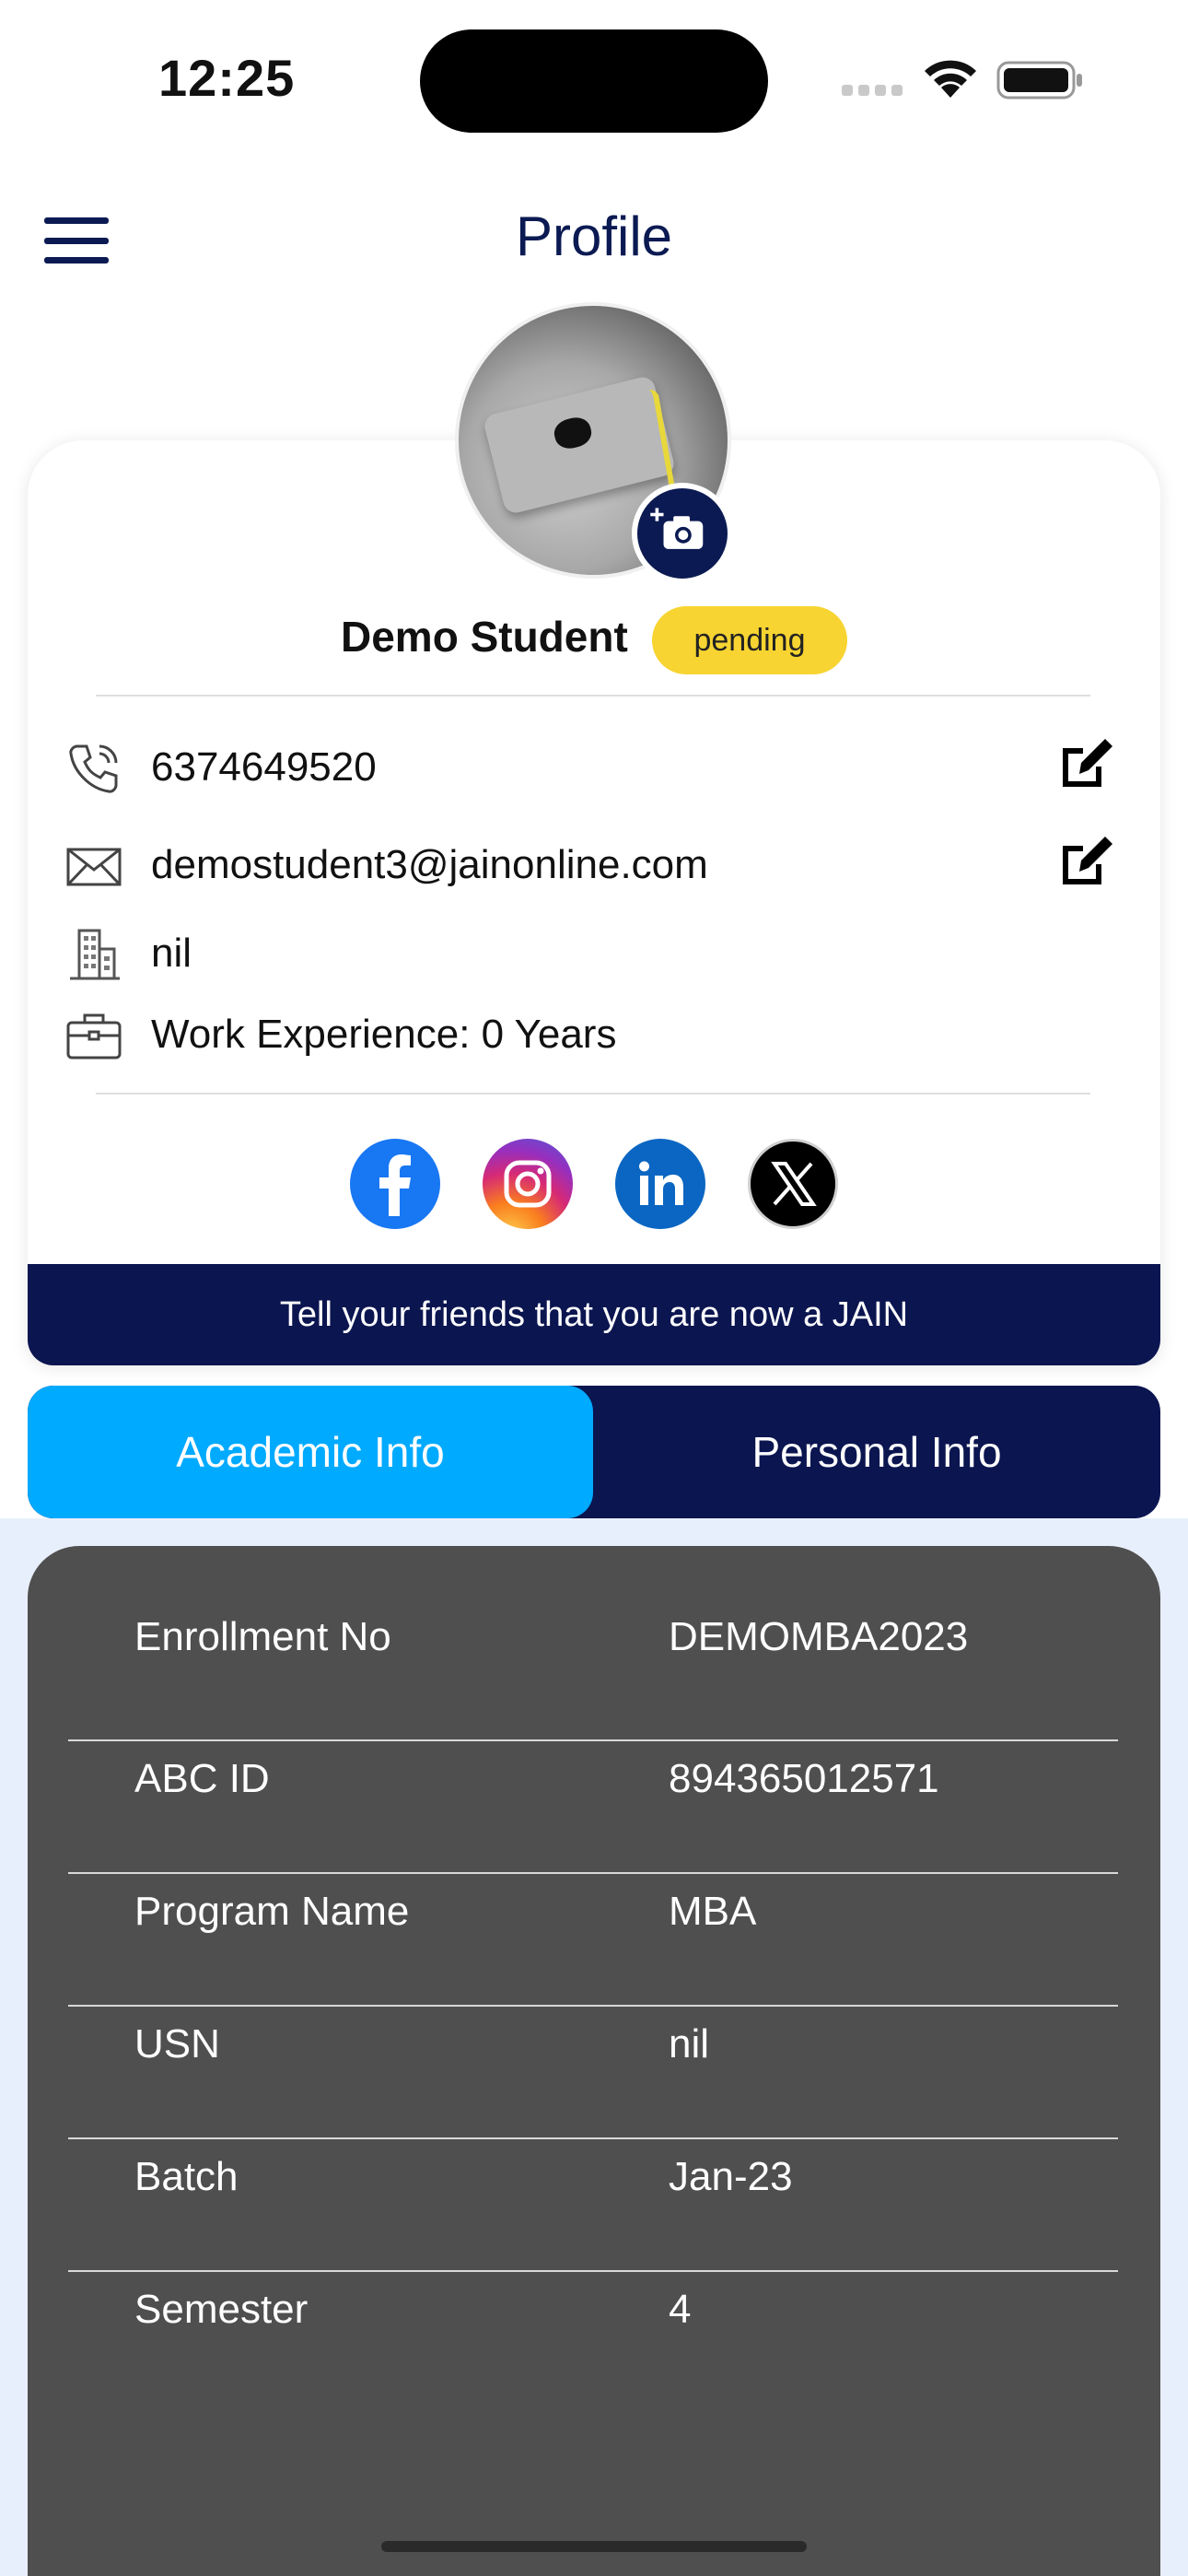 This screenshot has height=2576, width=1188. What do you see at coordinates (221, 2309) in the screenshot?
I see `field-label: Semester` at bounding box center [221, 2309].